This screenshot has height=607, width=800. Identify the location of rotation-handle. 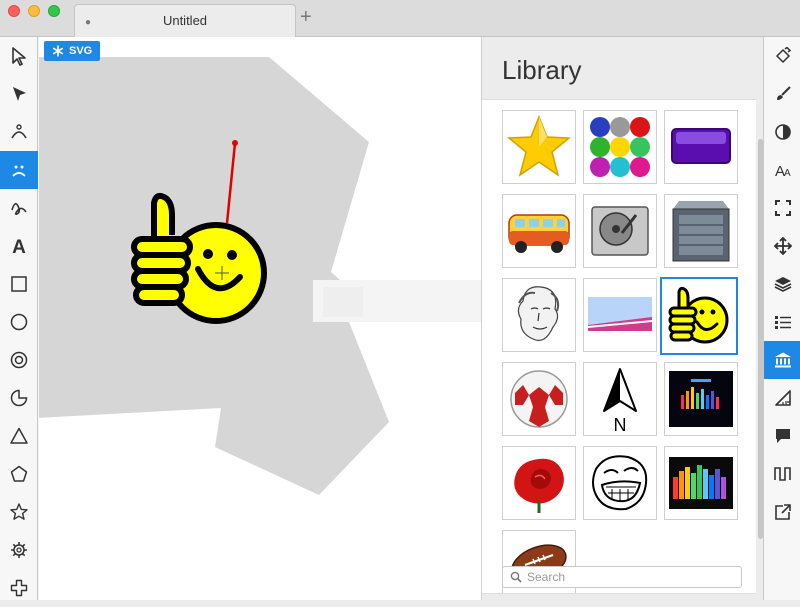
(235, 143).